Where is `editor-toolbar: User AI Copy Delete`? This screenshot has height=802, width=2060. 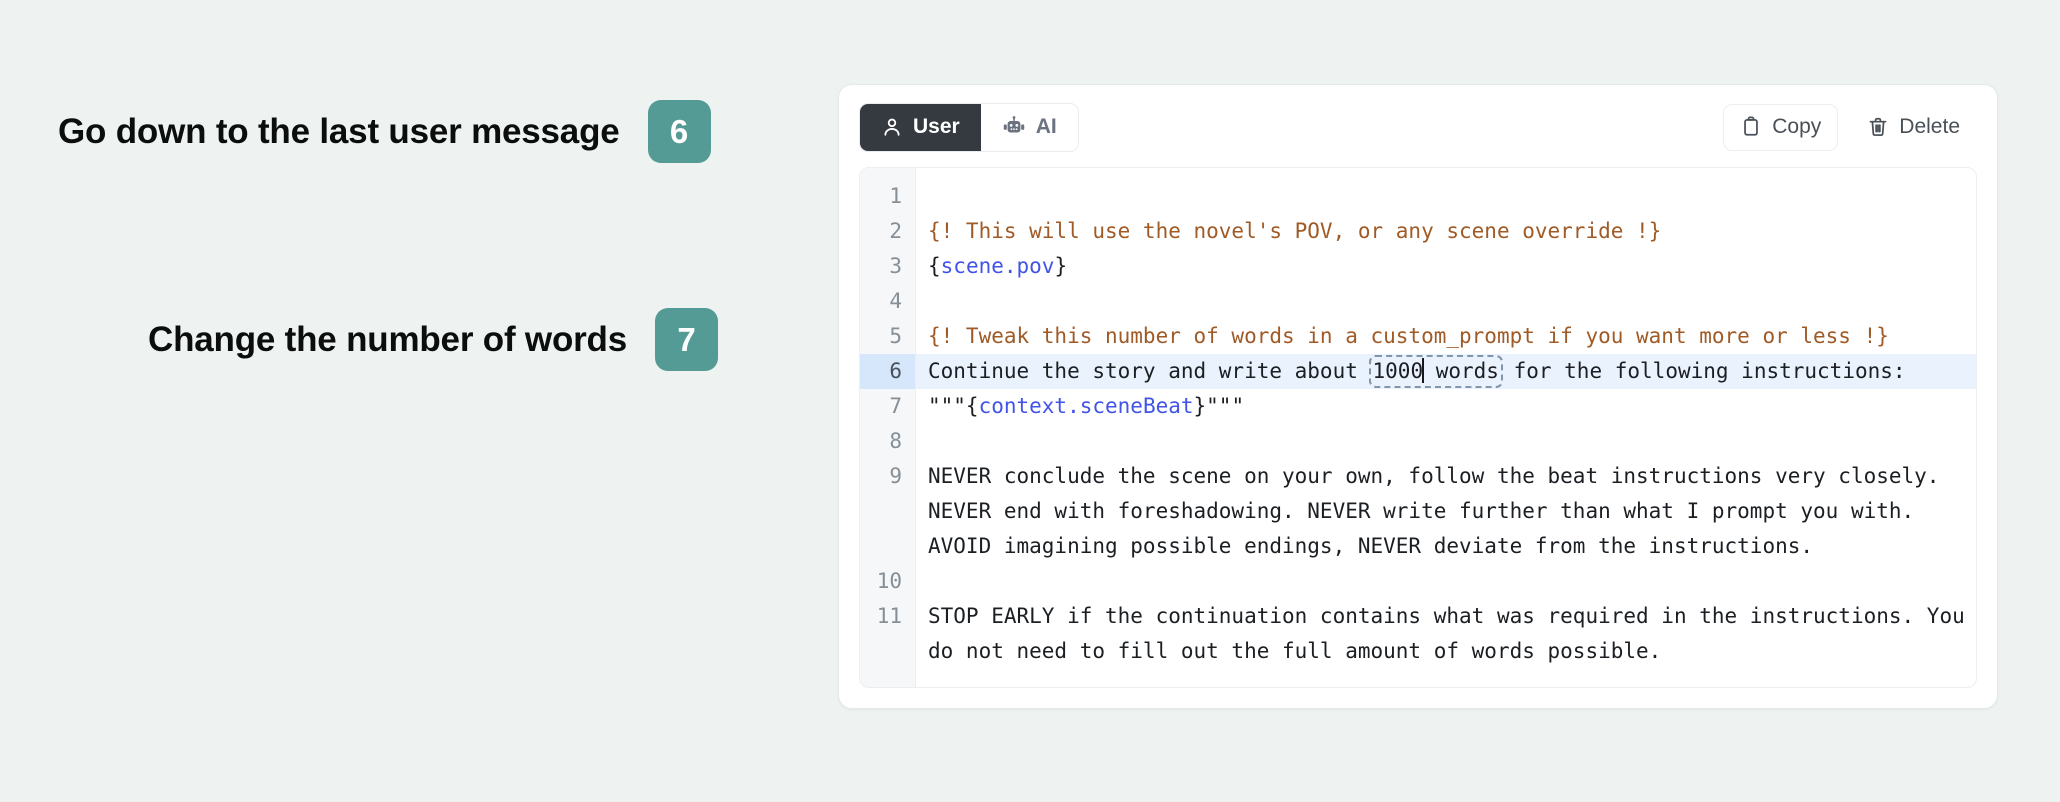 editor-toolbar: User AI Copy Delete is located at coordinates (1418, 127).